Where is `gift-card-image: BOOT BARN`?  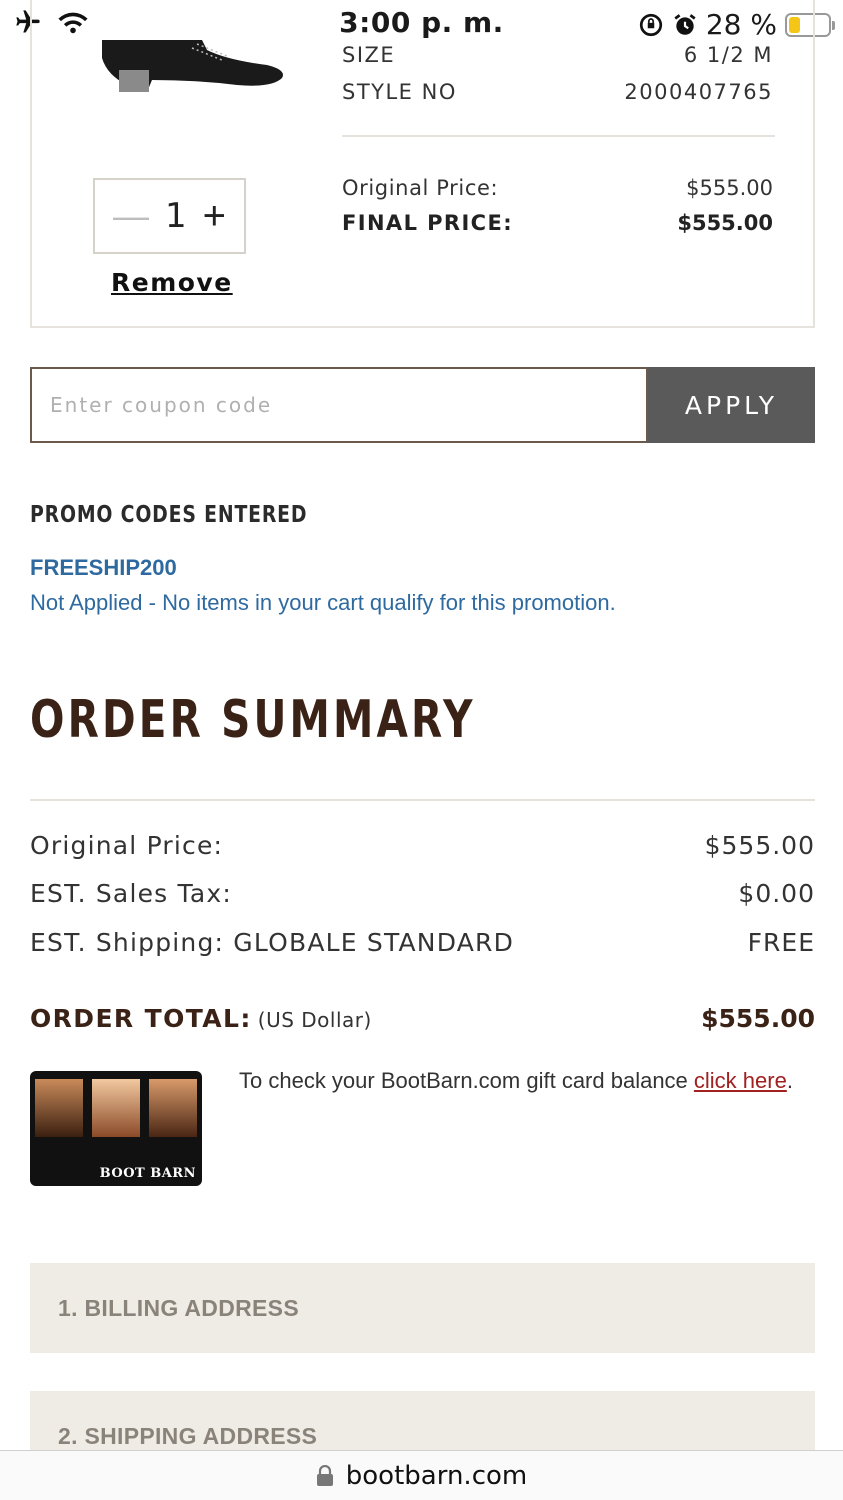 gift-card-image: BOOT BARN is located at coordinates (116, 1128).